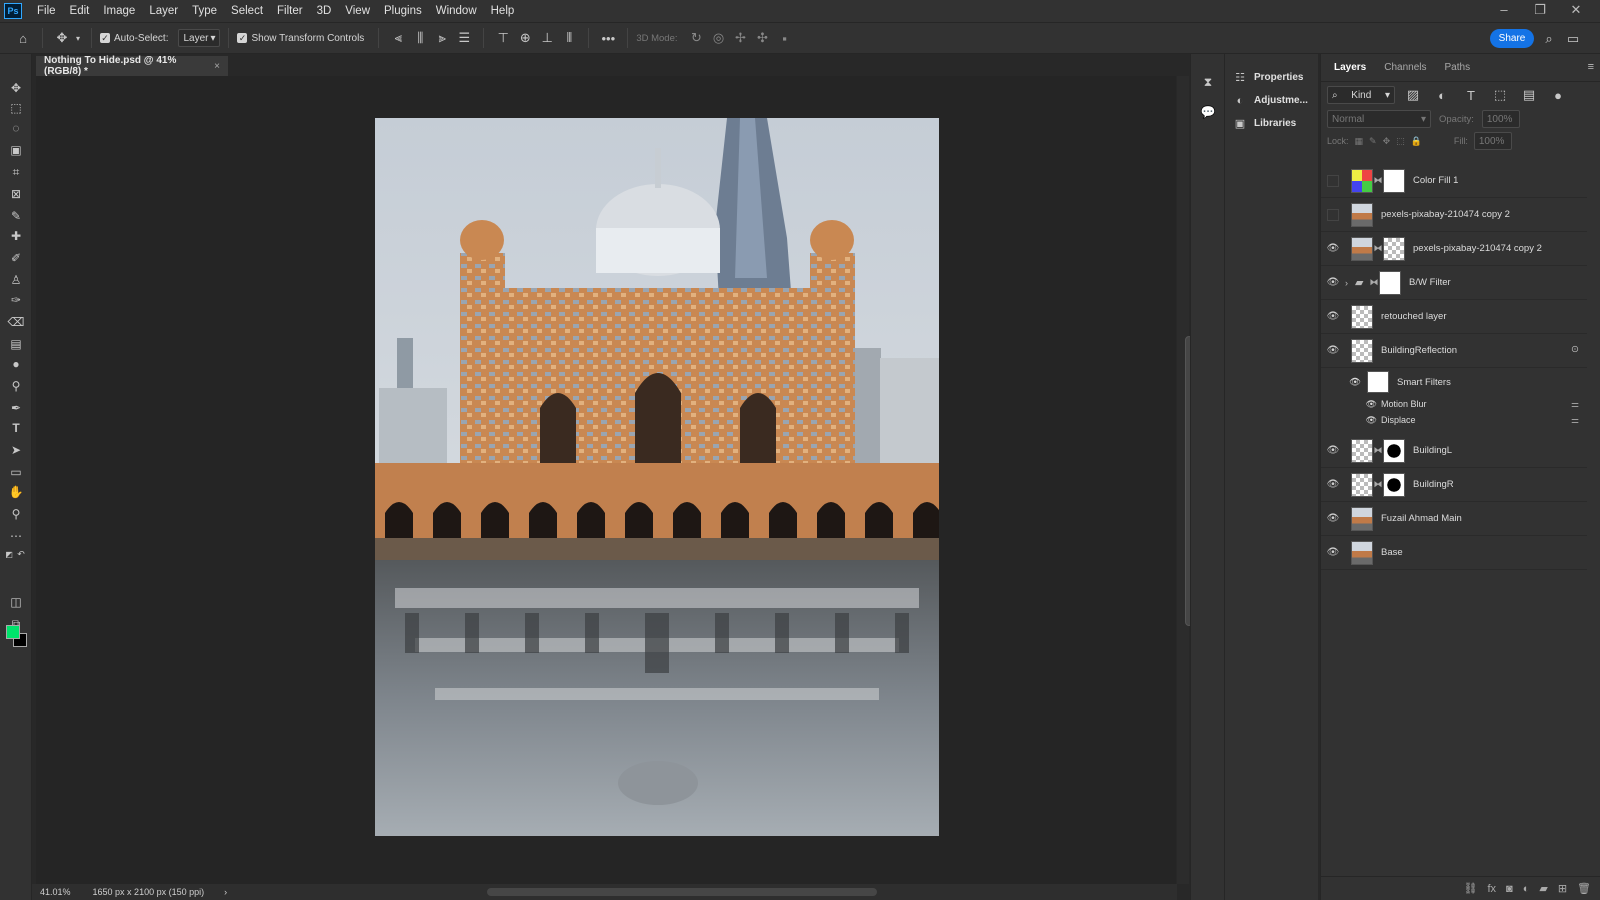 The height and width of the screenshot is (900, 1600). Describe the element at coordinates (1504, 11) in the screenshot. I see `minimize-button: –` at that location.